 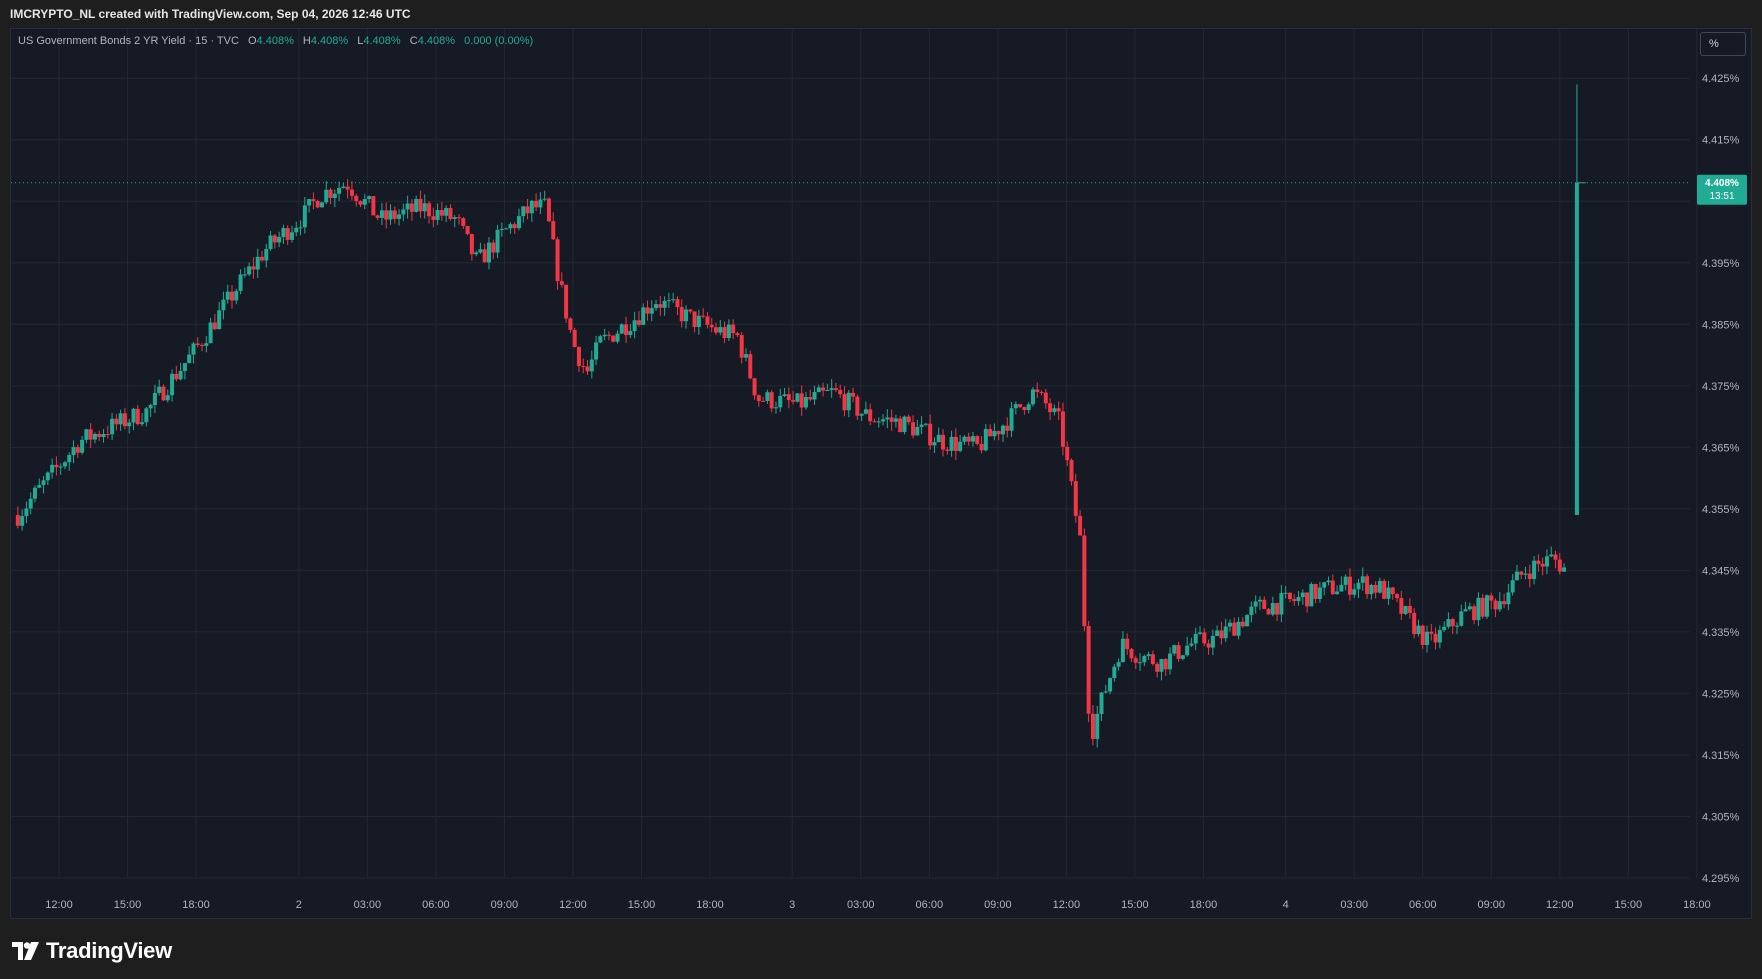 I want to click on y-tick-label: 4.325%, so click(x=1721, y=694).